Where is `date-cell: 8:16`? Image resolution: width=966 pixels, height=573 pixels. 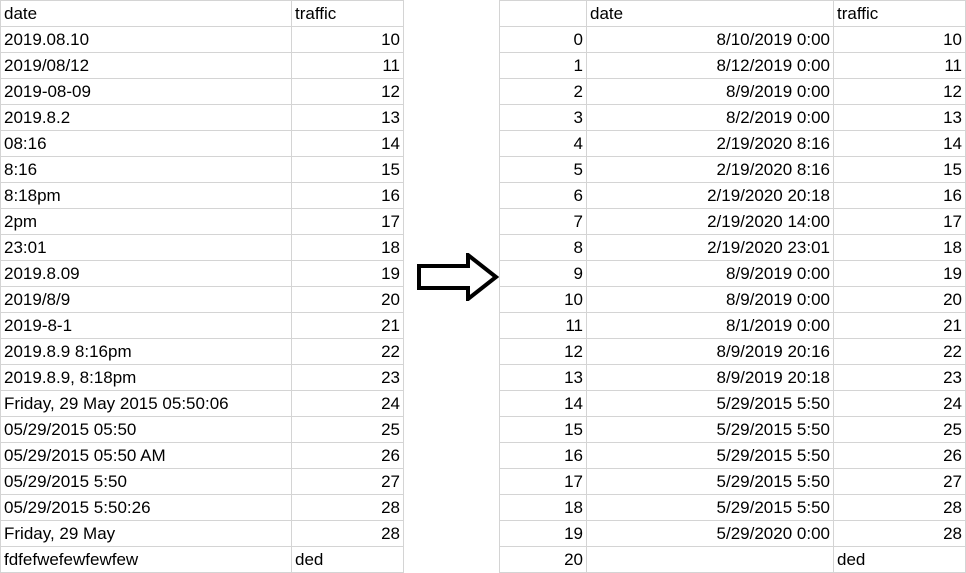 date-cell: 8:16 is located at coordinates (146, 169).